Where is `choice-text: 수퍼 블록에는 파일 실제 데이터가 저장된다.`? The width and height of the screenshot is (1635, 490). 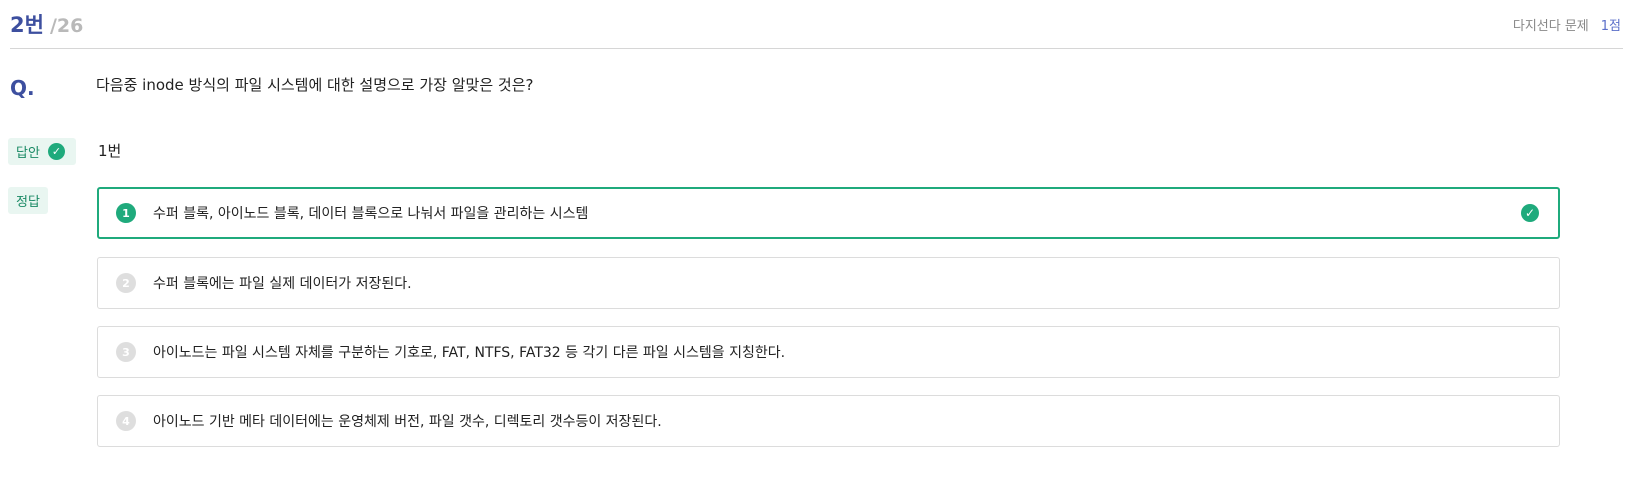
choice-text: 수퍼 블록에는 파일 실제 데이터가 저장된다. is located at coordinates (282, 284).